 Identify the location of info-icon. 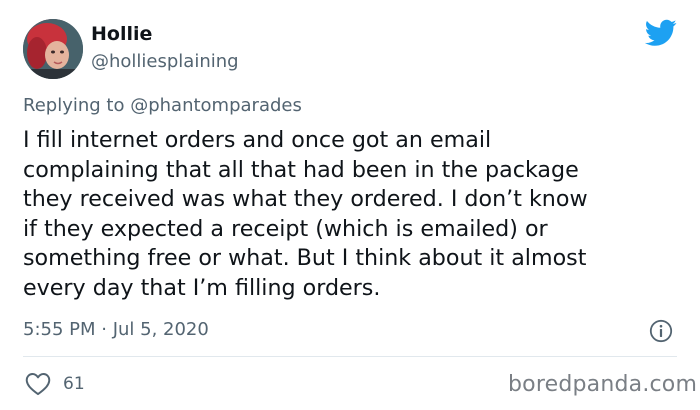
(661, 331).